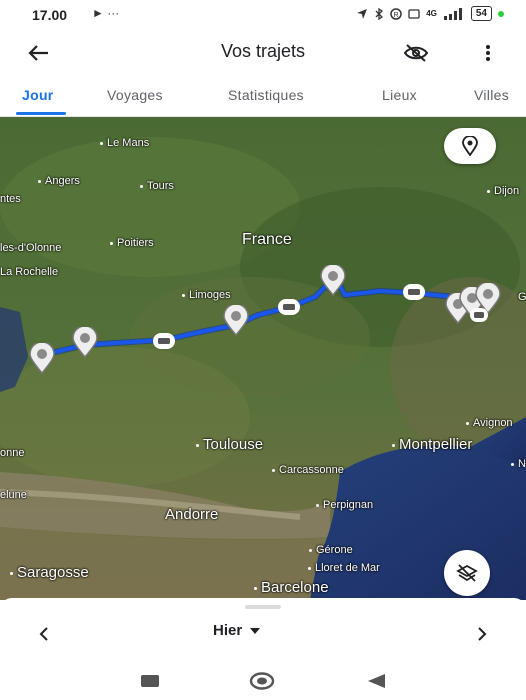 This screenshot has width=526, height=700. Describe the element at coordinates (192, 514) in the screenshot. I see `place-andorre: Andorre` at that location.